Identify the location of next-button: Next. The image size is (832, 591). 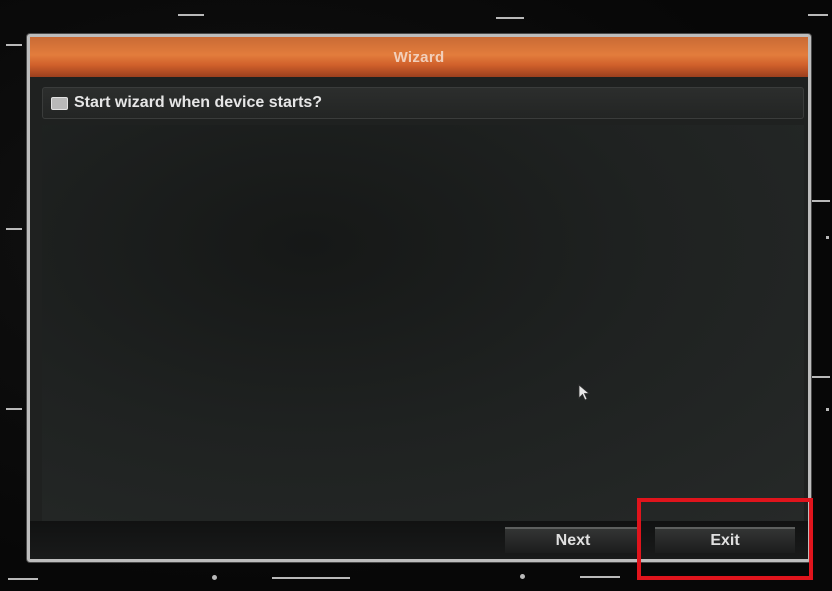
(573, 540).